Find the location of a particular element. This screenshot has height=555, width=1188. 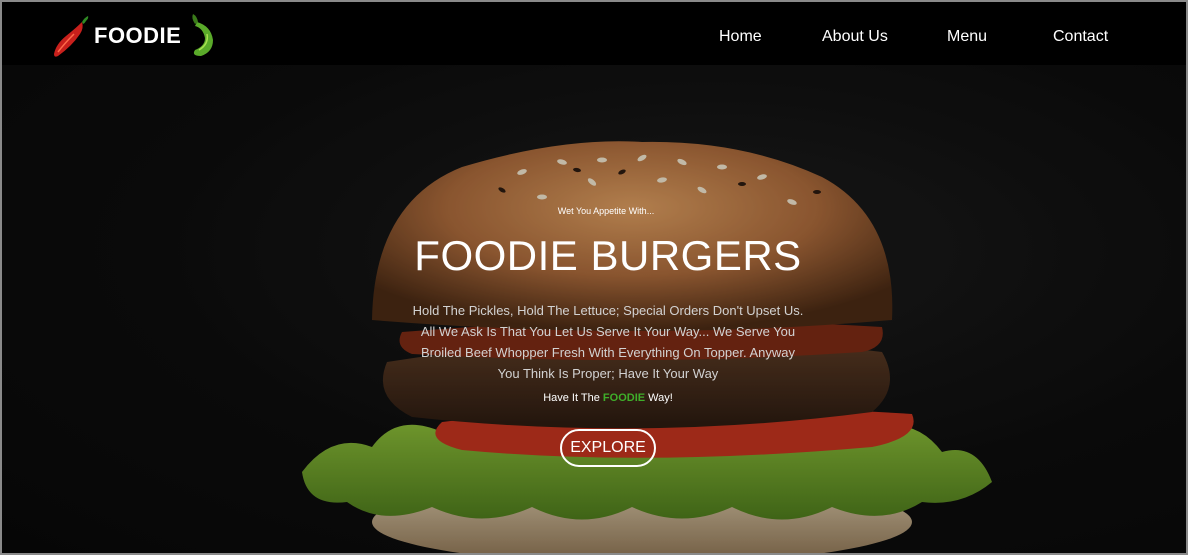

slogan-prefix: Have It The is located at coordinates (571, 398).